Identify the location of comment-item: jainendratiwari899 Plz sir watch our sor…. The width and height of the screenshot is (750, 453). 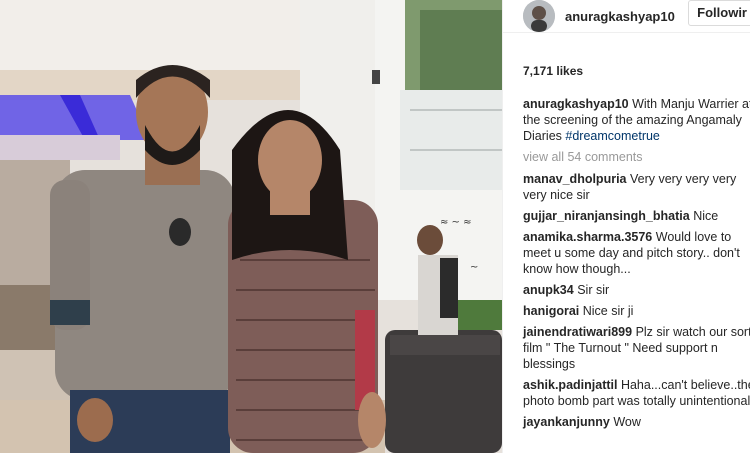
(636, 348).